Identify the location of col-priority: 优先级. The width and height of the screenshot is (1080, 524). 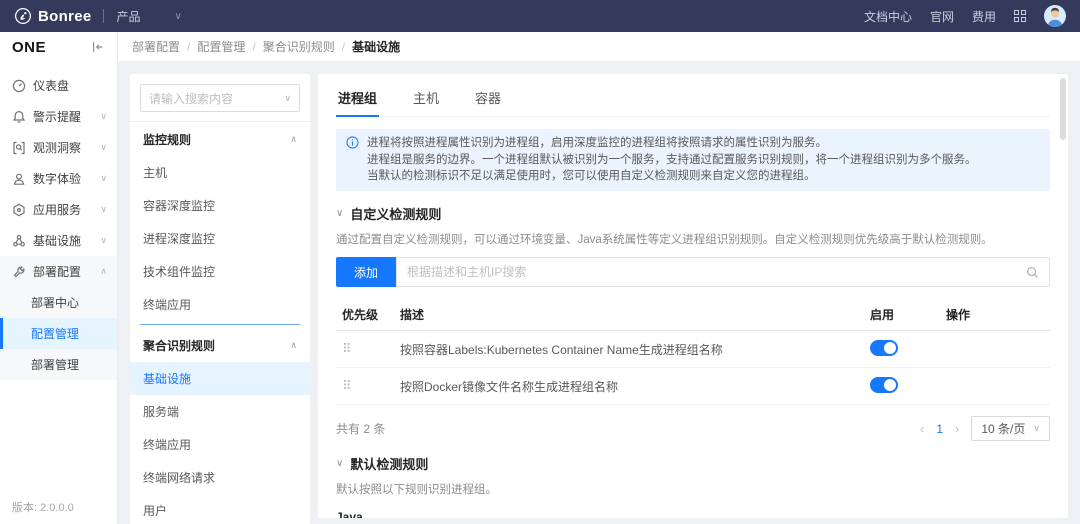
(360, 315).